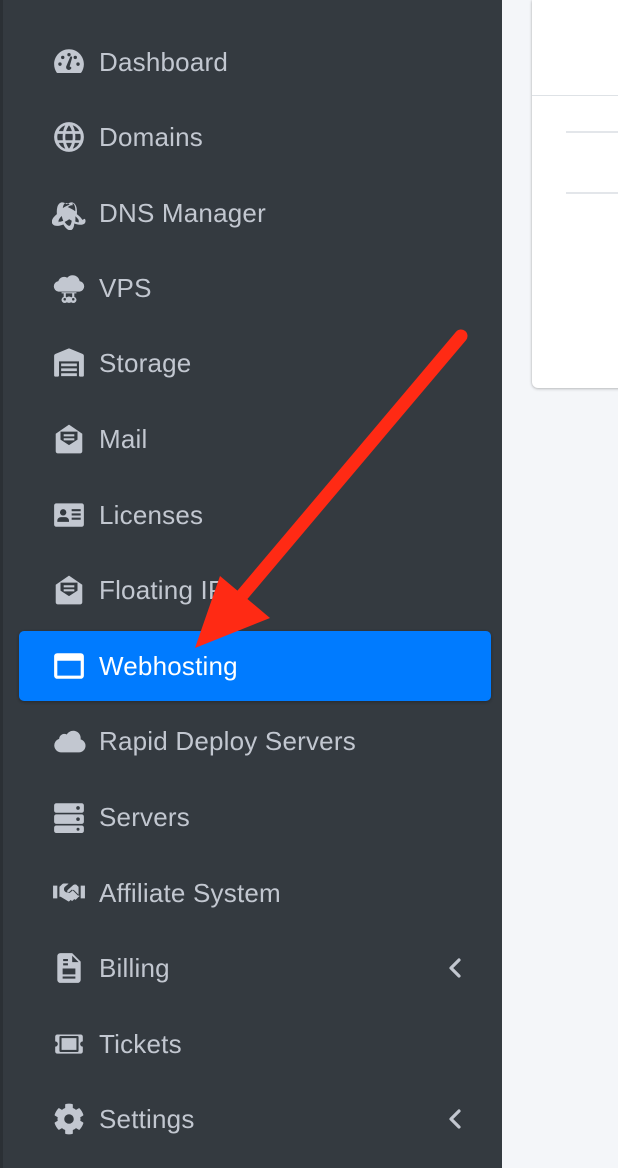 The image size is (618, 1168). Describe the element at coordinates (163, 62) in the screenshot. I see `sidebar-item-label: Dashboard` at that location.